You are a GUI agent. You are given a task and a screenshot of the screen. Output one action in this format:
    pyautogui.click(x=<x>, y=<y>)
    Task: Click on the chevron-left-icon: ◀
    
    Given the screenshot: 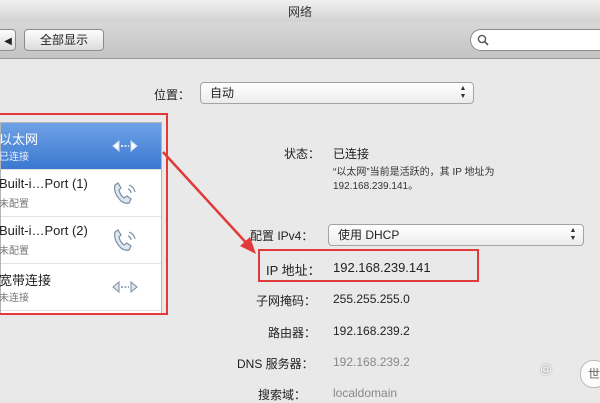 What is the action you would take?
    pyautogui.click(x=8, y=41)
    